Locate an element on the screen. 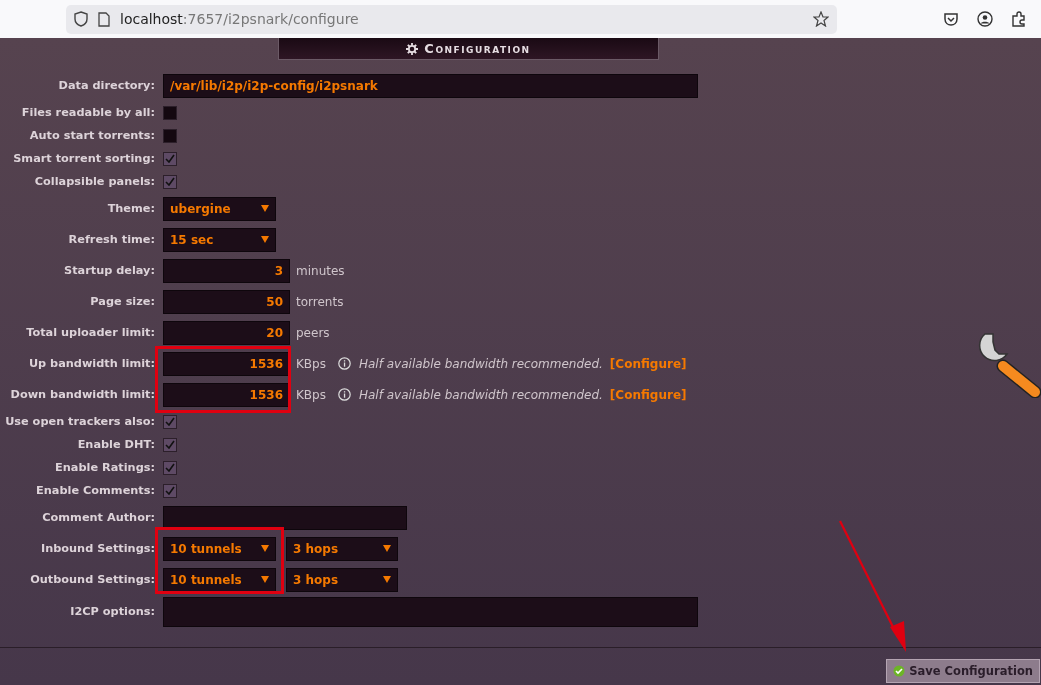 Image resolution: width=1041 pixels, height=685 pixels. field-label: Down bandwidth limit: is located at coordinates (82, 394).